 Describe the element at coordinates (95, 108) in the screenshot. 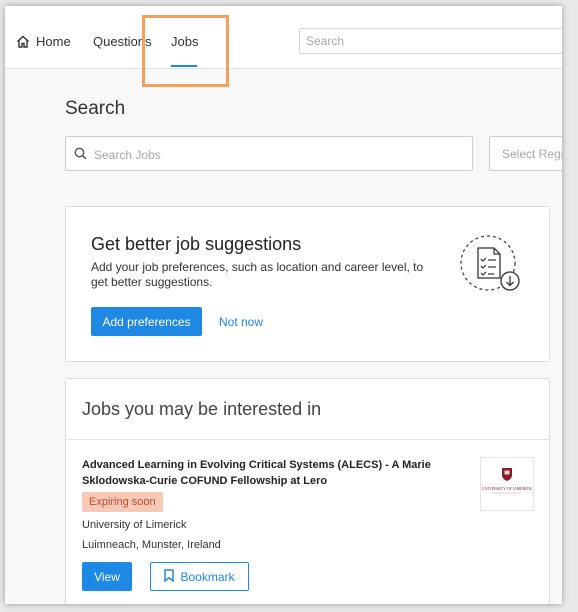

I see `page-title: Search` at that location.